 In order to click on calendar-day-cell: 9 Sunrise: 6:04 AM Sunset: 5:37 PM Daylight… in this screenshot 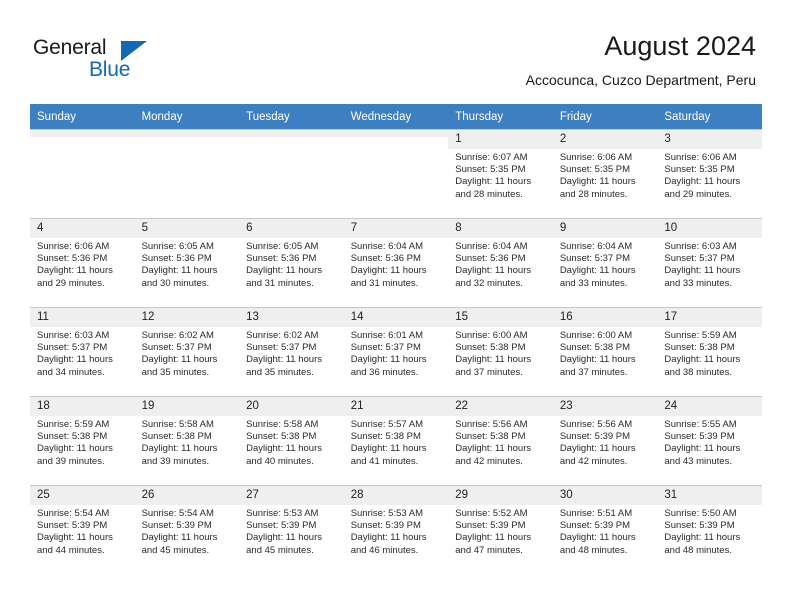, I will do `click(605, 263)`.